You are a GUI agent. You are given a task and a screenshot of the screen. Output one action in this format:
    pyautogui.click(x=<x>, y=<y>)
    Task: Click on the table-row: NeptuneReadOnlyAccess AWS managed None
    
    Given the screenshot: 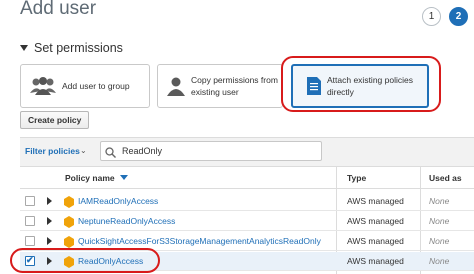 What is the action you would take?
    pyautogui.click(x=247, y=221)
    